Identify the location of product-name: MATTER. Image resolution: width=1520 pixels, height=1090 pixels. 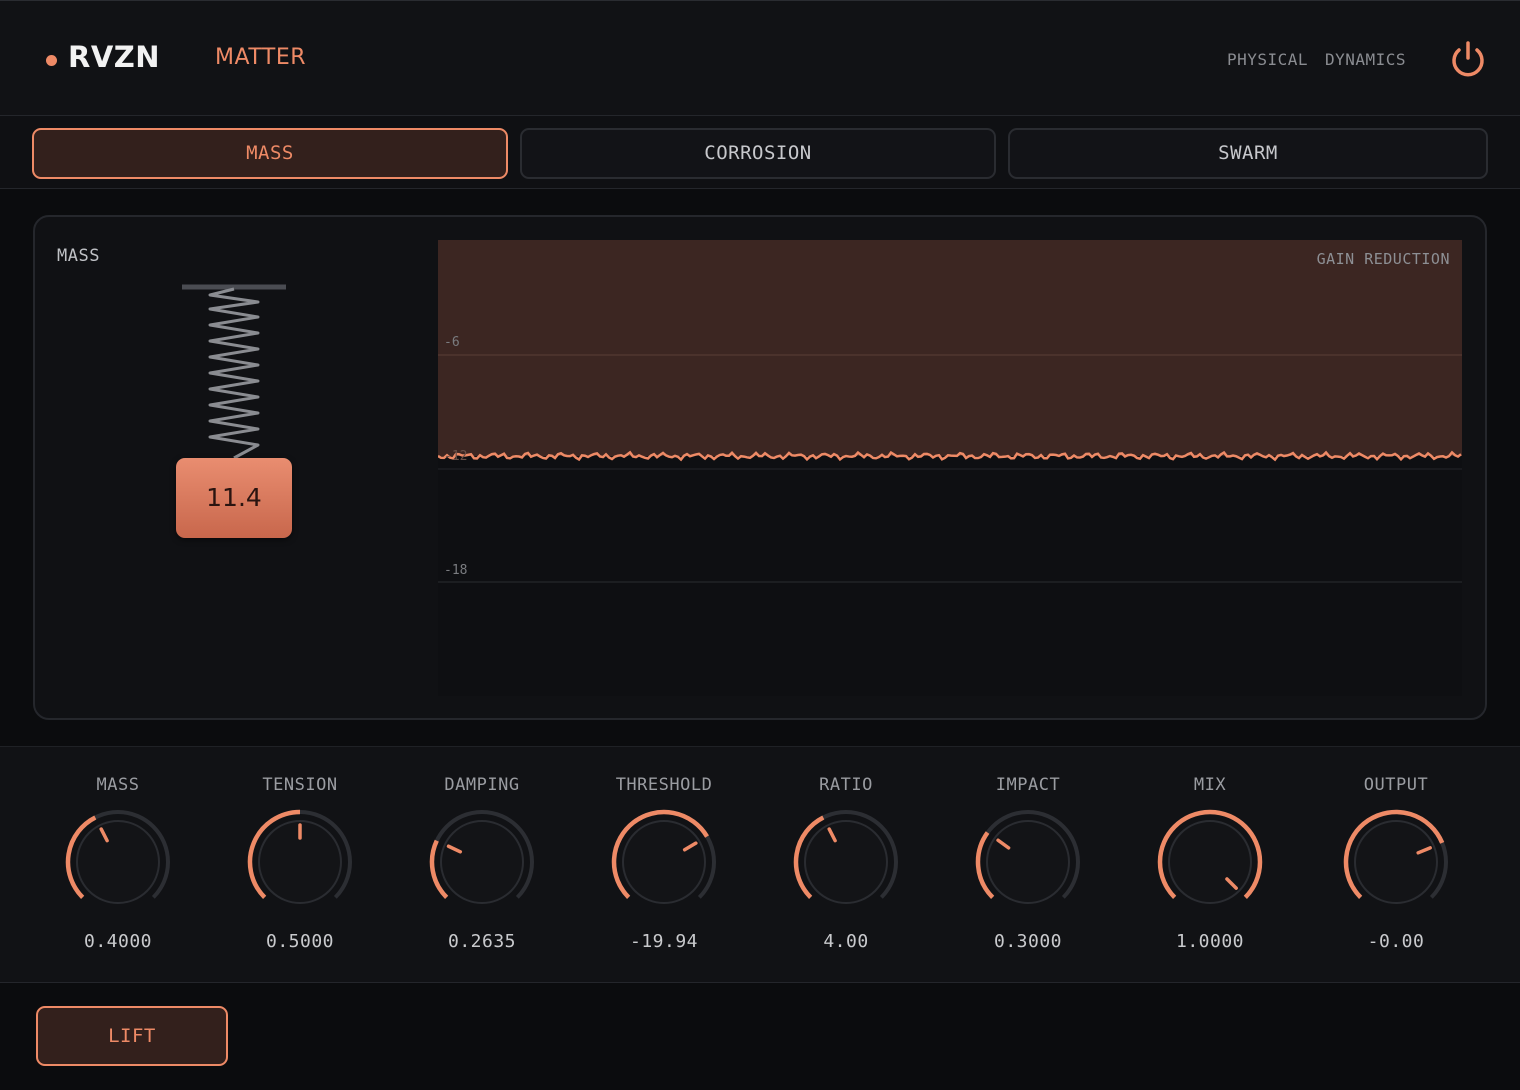
(260, 57).